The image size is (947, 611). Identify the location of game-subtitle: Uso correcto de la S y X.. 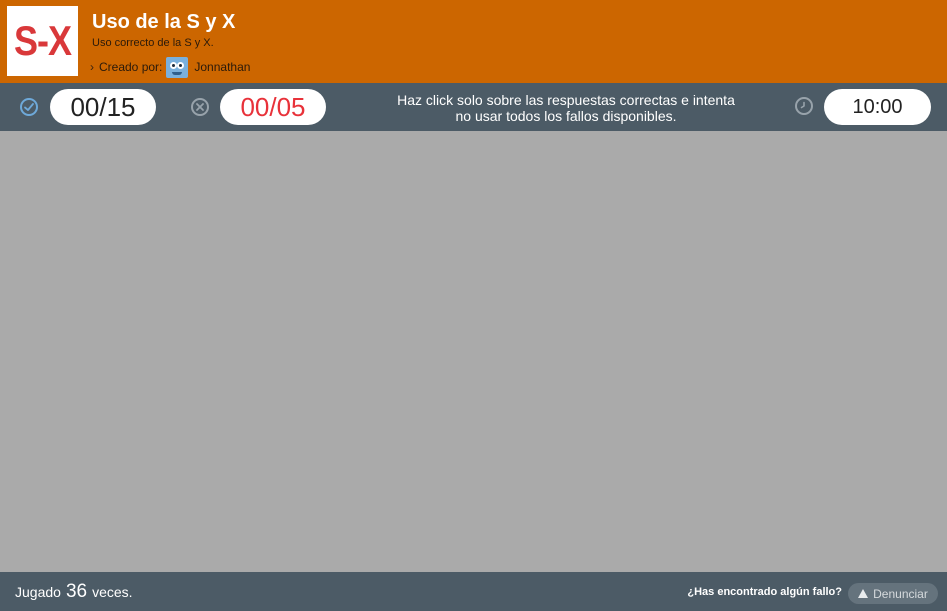
(153, 43).